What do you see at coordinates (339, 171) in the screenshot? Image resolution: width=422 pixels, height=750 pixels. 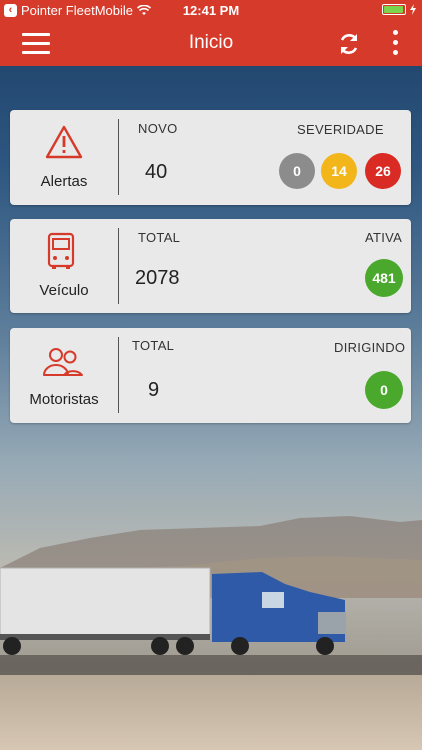 I see `severity-medium-badge: 14` at bounding box center [339, 171].